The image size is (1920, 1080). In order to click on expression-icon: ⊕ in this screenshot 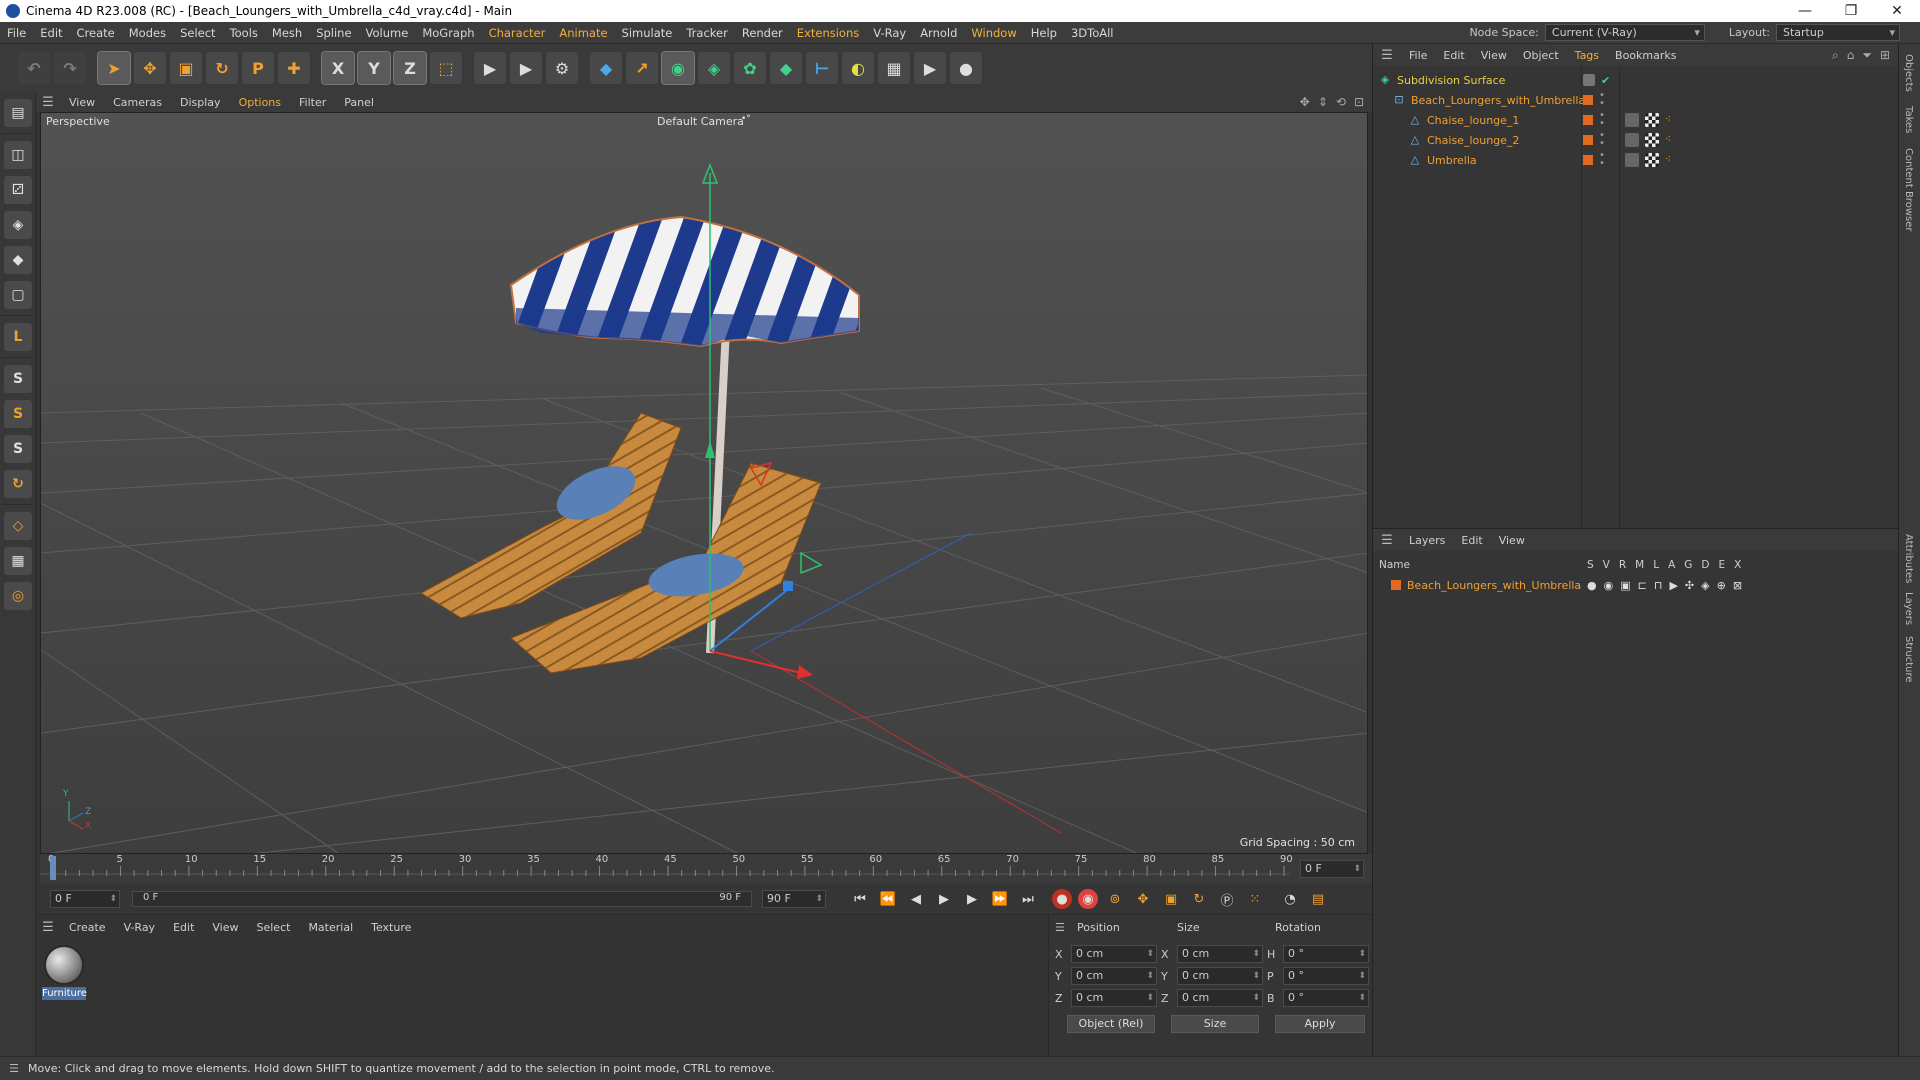, I will do `click(1721, 585)`.